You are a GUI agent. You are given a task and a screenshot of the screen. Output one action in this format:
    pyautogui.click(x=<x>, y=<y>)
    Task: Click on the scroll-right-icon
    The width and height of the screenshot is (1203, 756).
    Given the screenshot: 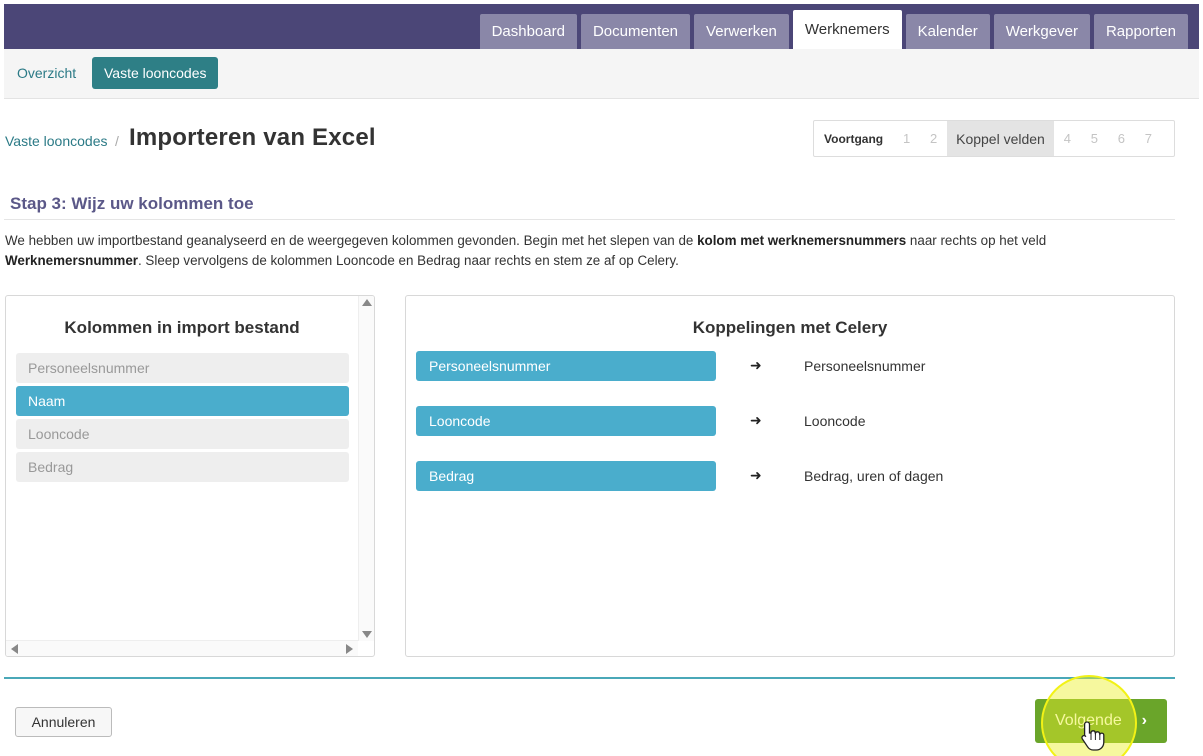 What is the action you would take?
    pyautogui.click(x=349, y=649)
    